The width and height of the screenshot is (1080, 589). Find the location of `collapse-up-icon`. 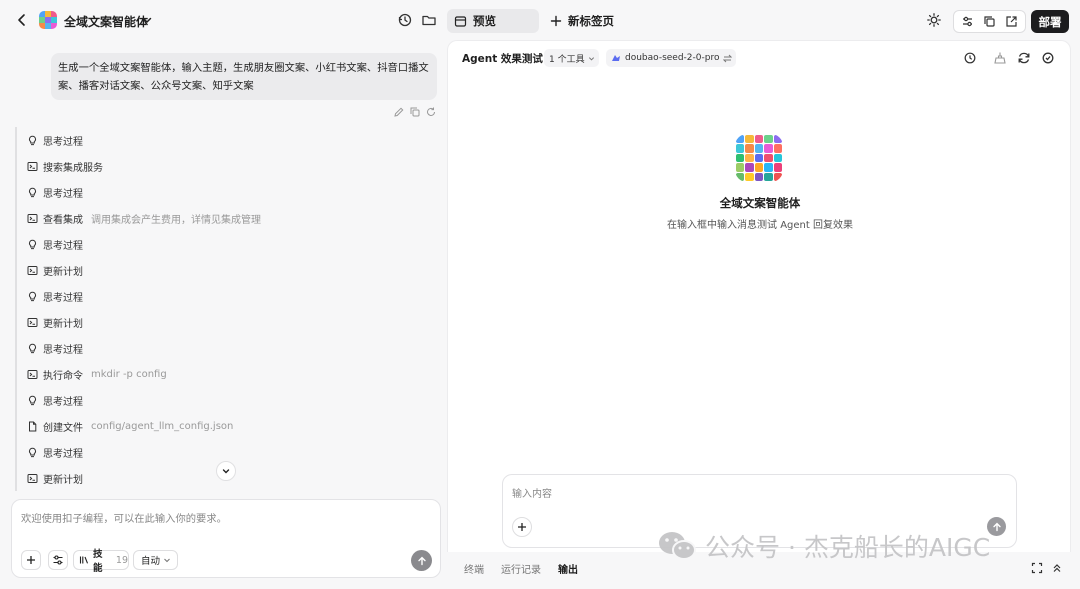

collapse-up-icon is located at coordinates (1057, 568).